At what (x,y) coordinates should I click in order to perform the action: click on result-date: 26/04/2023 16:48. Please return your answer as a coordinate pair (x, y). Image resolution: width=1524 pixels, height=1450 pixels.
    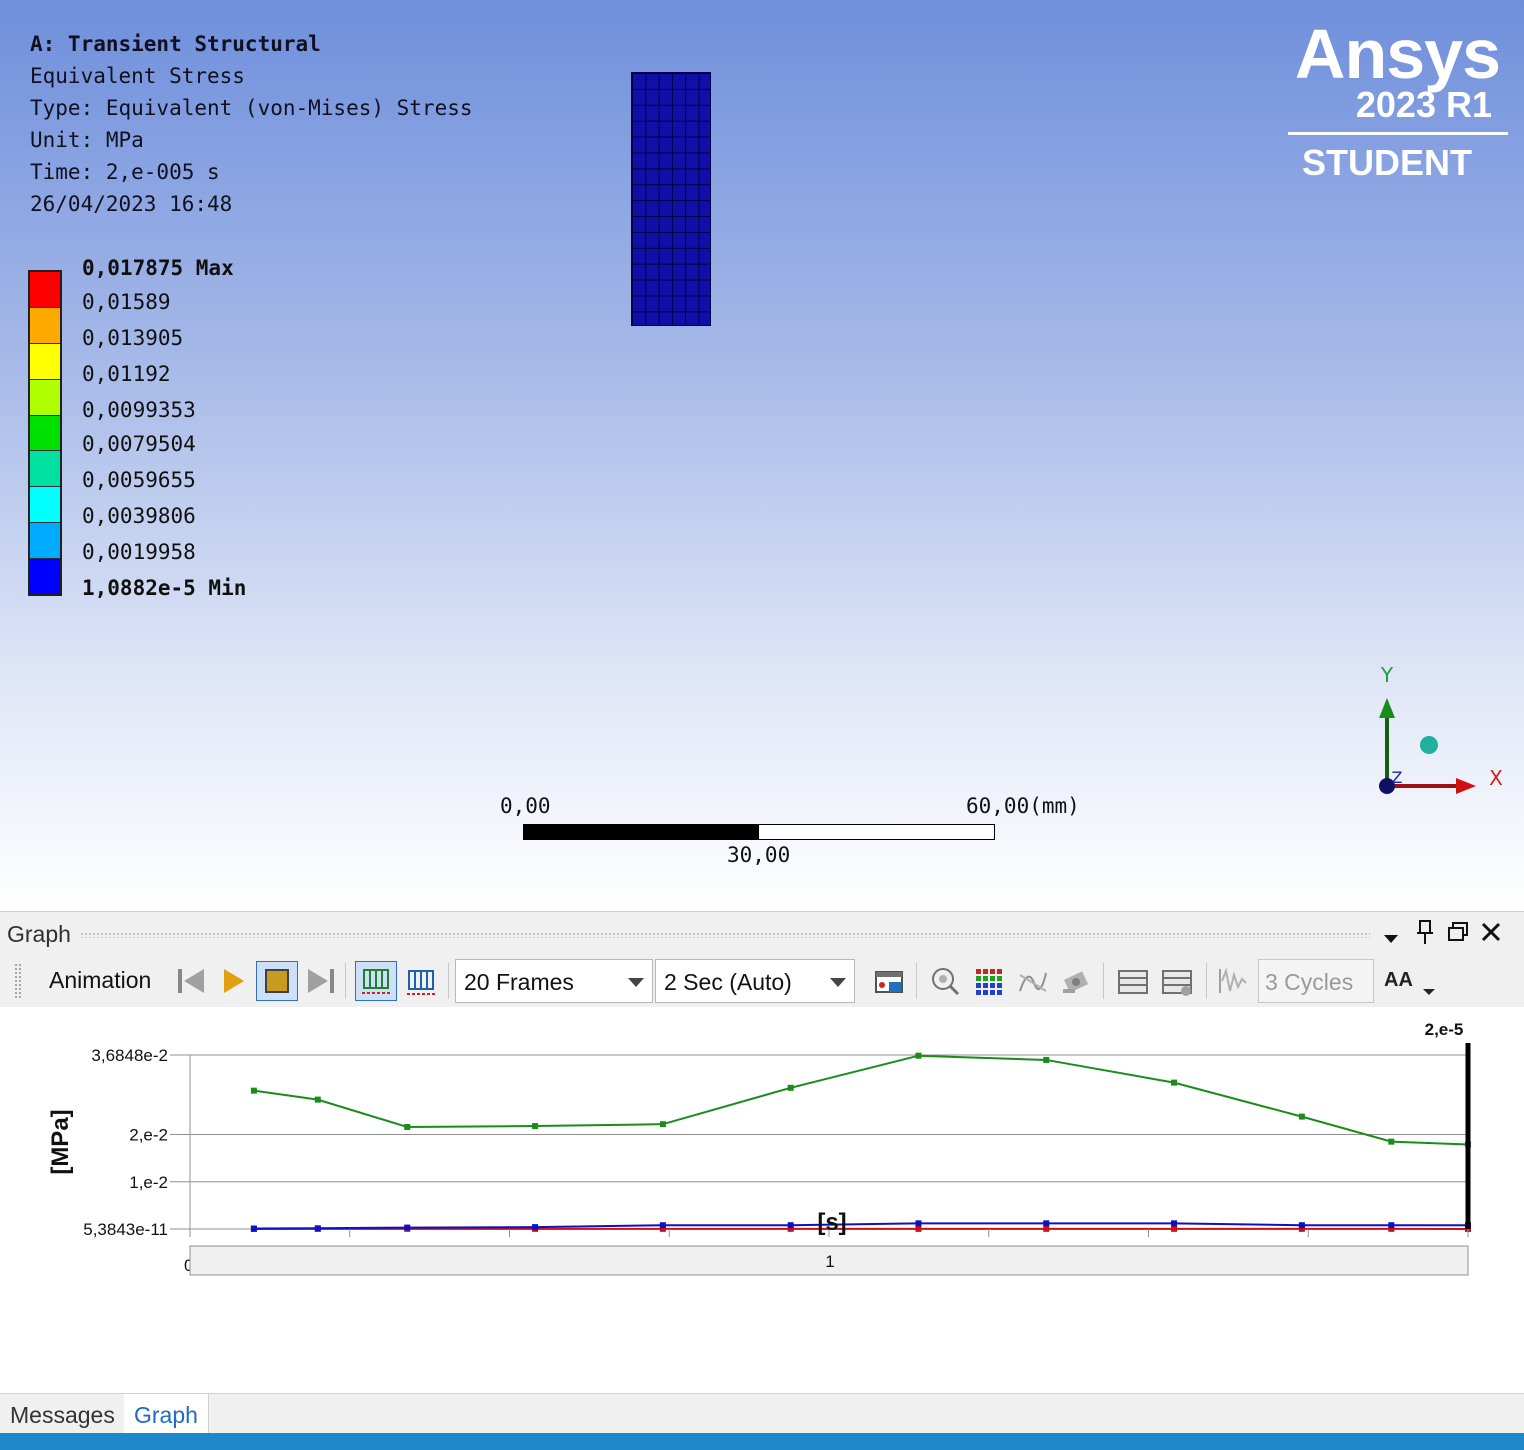
    Looking at the image, I should click on (131, 204).